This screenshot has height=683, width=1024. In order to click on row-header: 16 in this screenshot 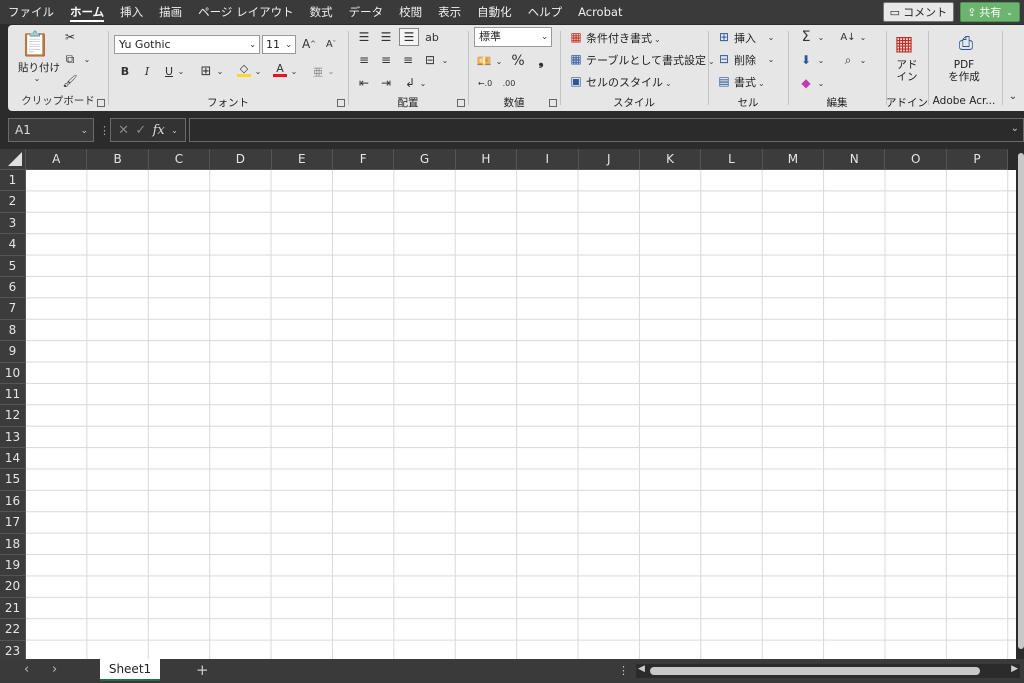, I will do `click(13, 501)`.